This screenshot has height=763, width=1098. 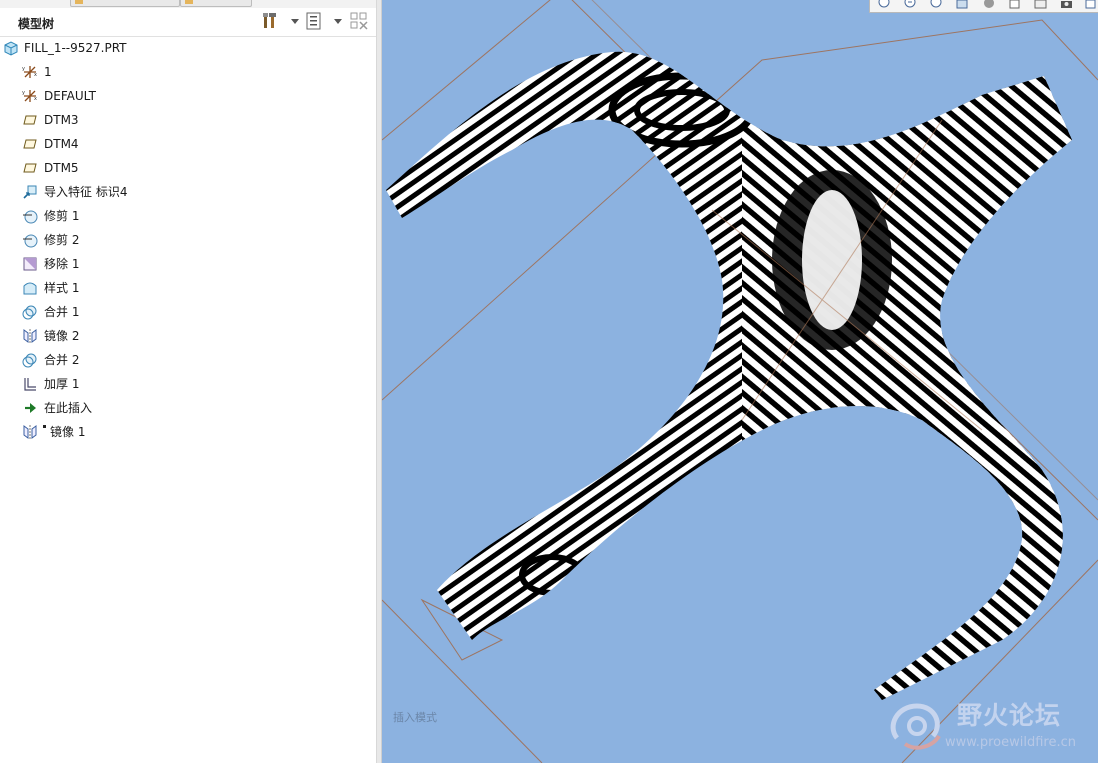 I want to click on style-icon, so click(x=30, y=288).